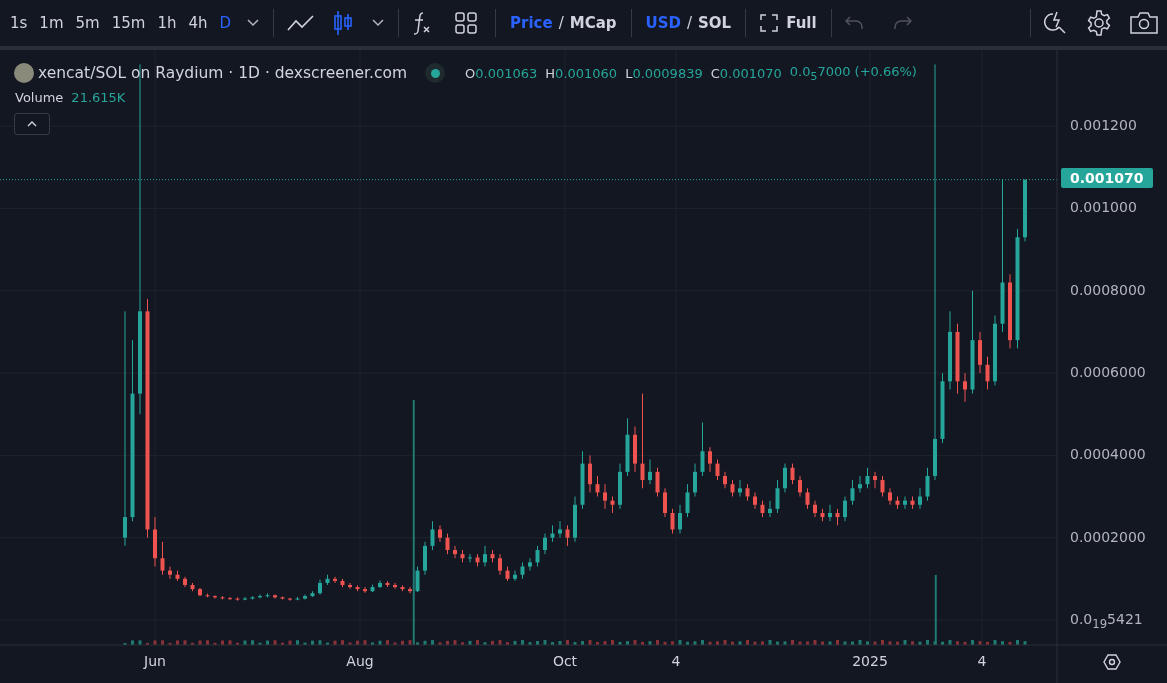 The height and width of the screenshot is (683, 1167). Describe the element at coordinates (664, 73) in the screenshot. I see `ohlc-value: L0.0009839` at that location.